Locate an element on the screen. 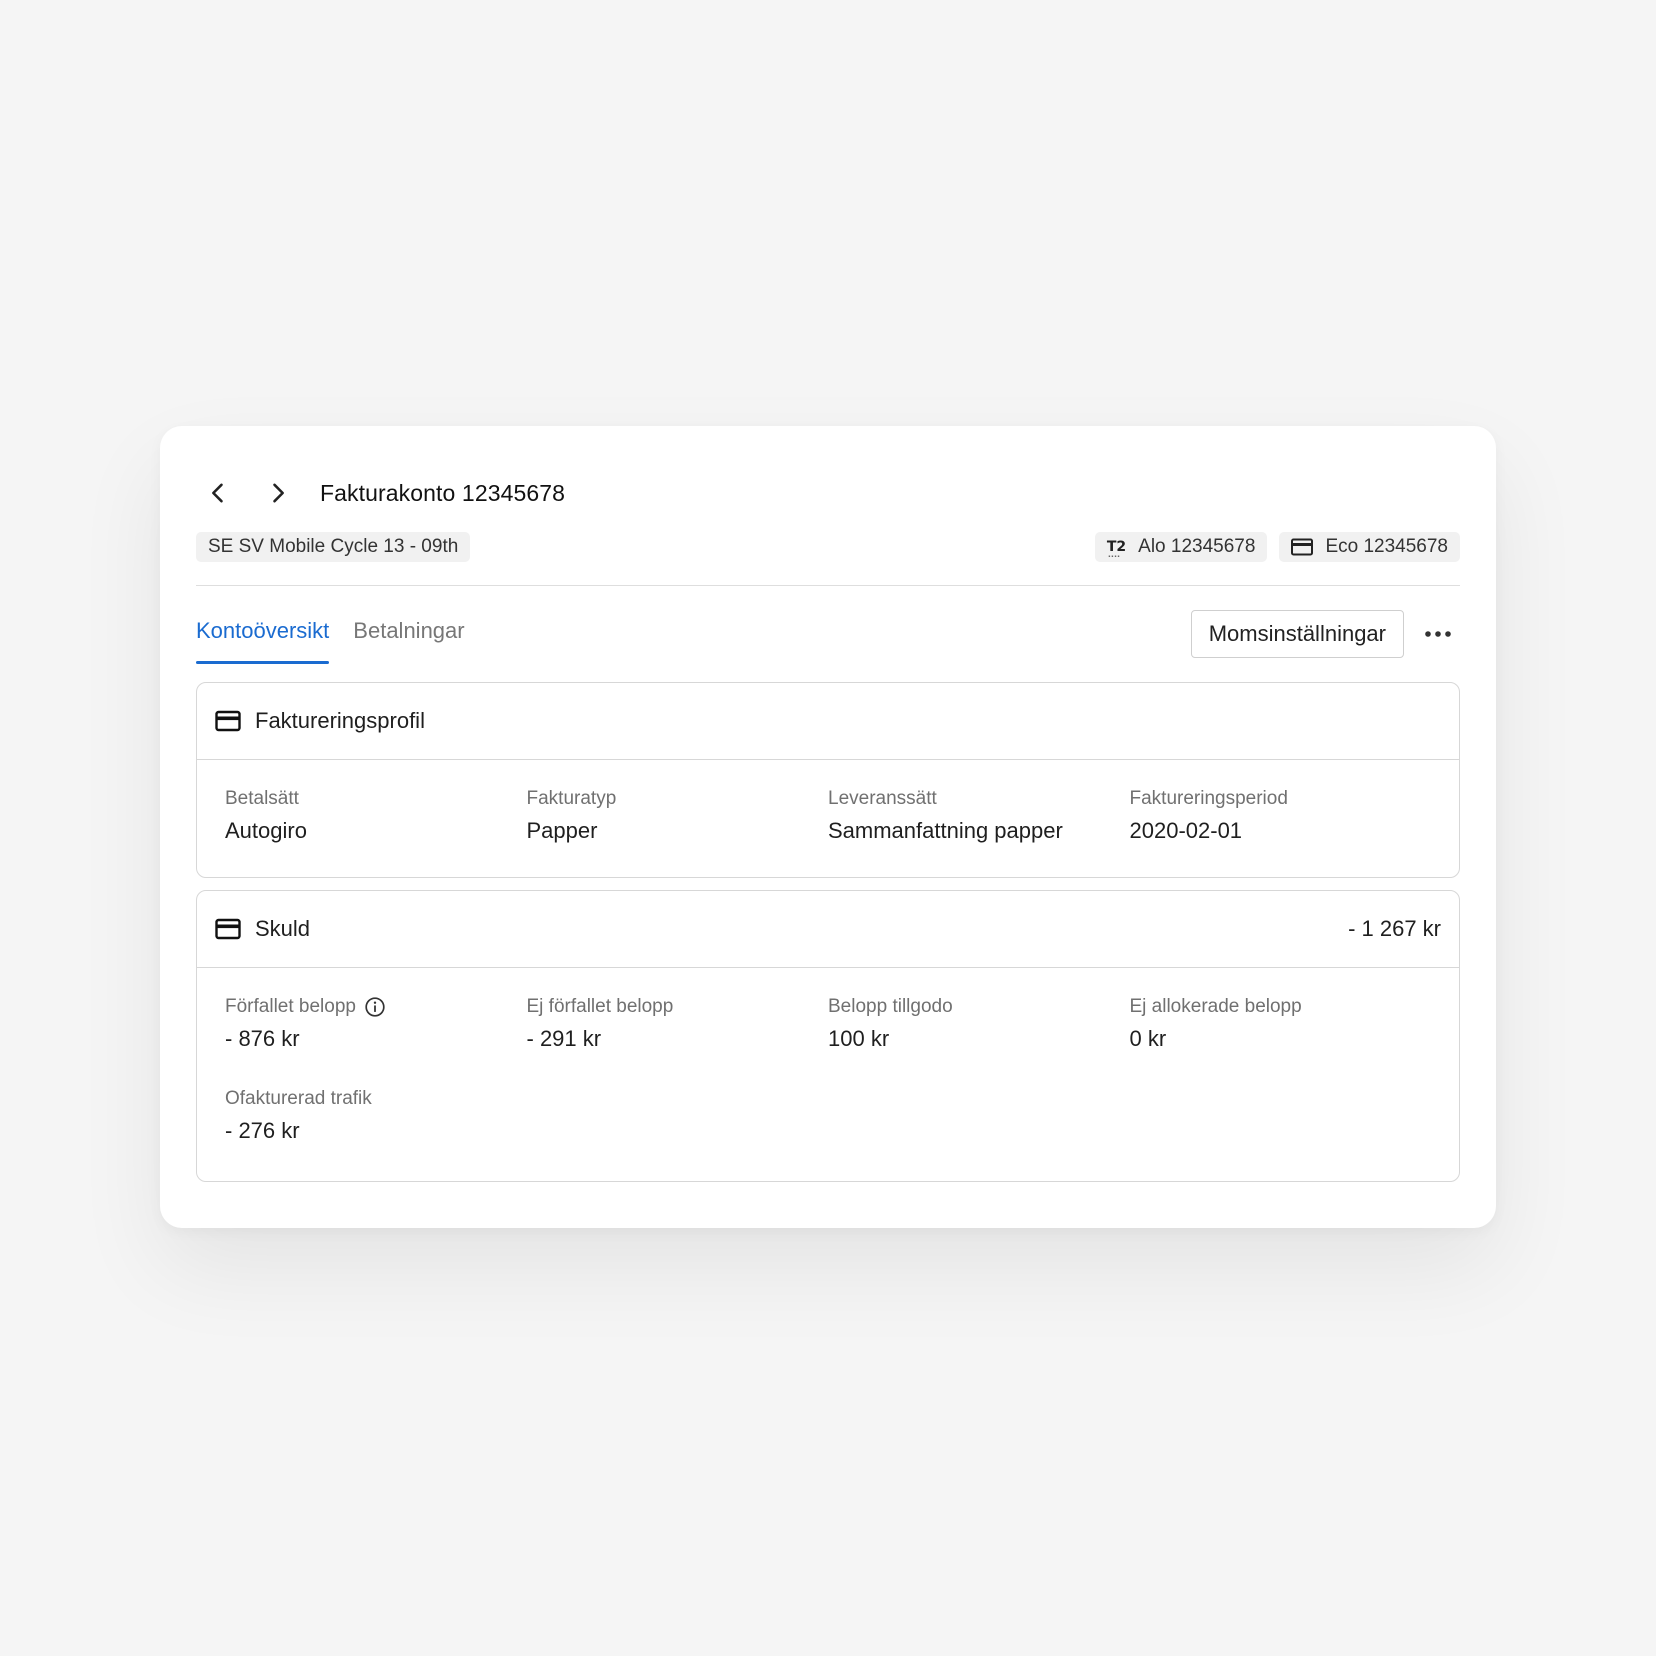 This screenshot has width=1656, height=1656. overdue-amount-label: Förfallet belopp is located at coordinates (290, 1006).